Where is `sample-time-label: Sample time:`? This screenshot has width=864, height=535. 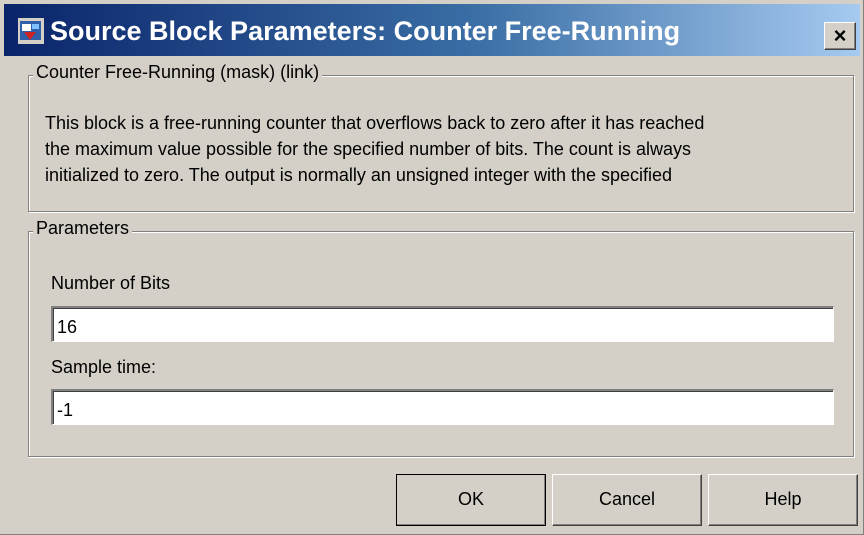 sample-time-label: Sample time: is located at coordinates (104, 367).